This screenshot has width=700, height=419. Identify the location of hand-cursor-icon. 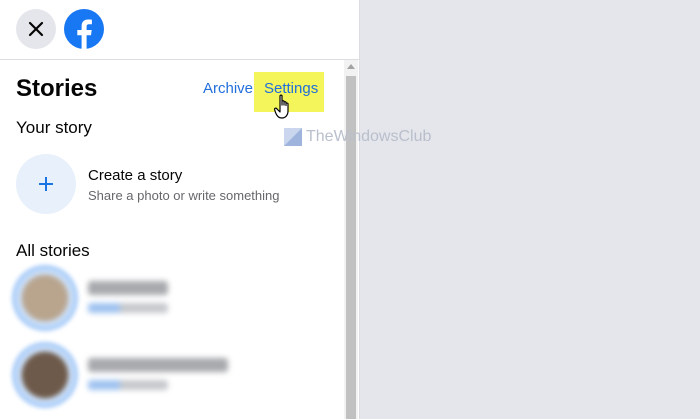
(281, 106).